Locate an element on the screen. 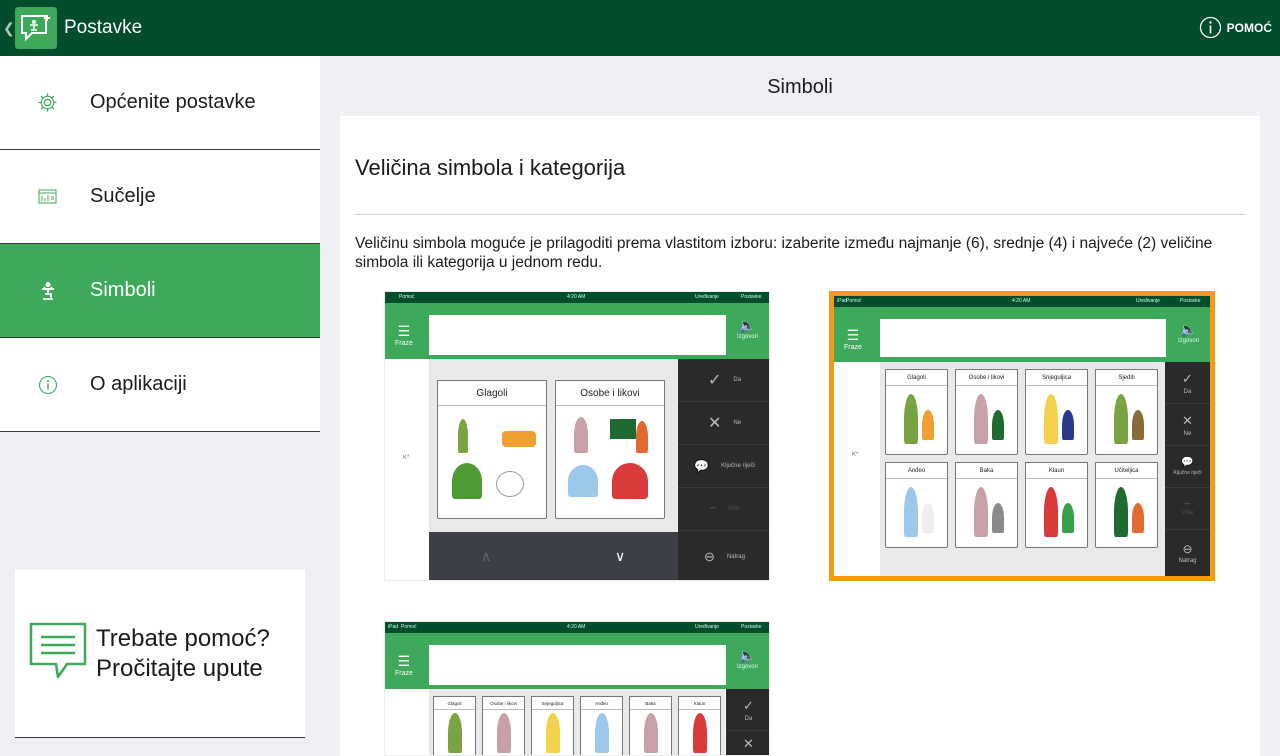  sidebar-item-label: O aplikaciji is located at coordinates (138, 384).